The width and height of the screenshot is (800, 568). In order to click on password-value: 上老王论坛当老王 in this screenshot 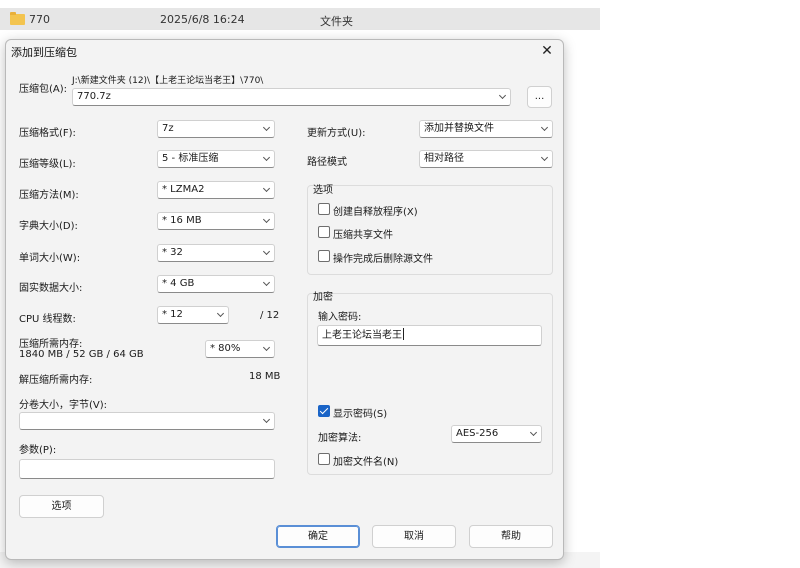, I will do `click(362, 335)`.